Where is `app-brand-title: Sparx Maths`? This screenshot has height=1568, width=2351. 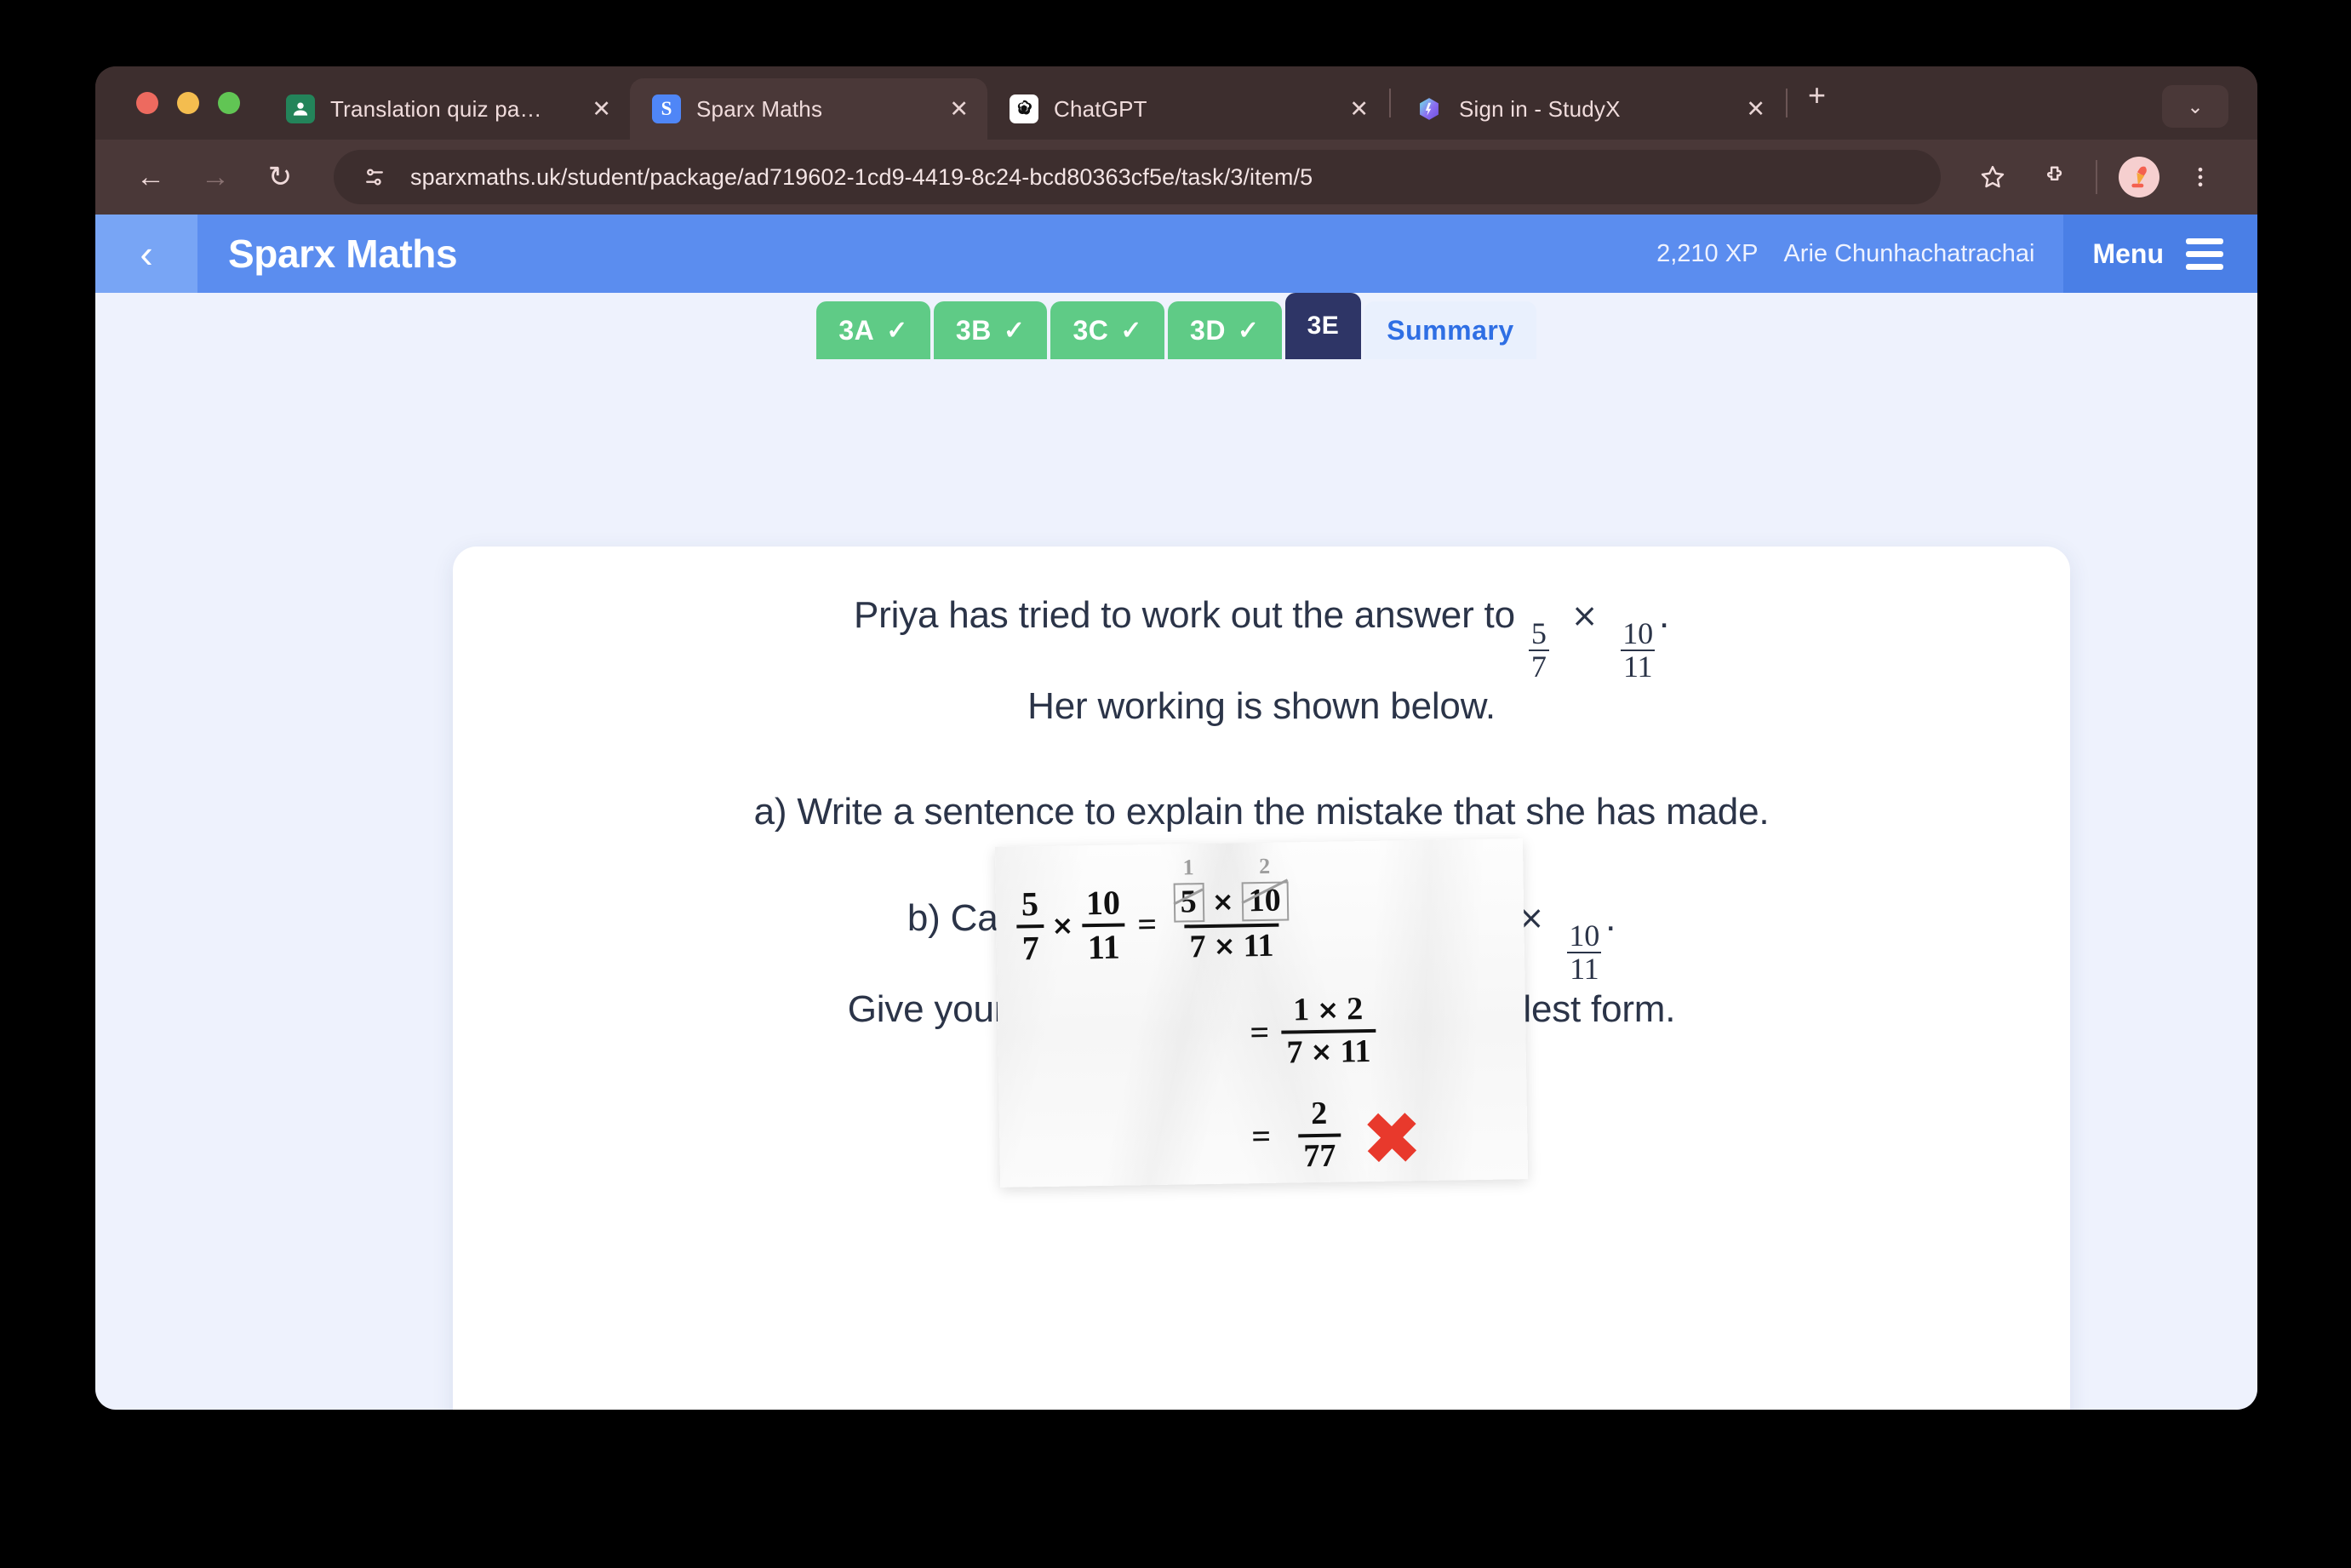
app-brand-title: Sparx Maths is located at coordinates (343, 254).